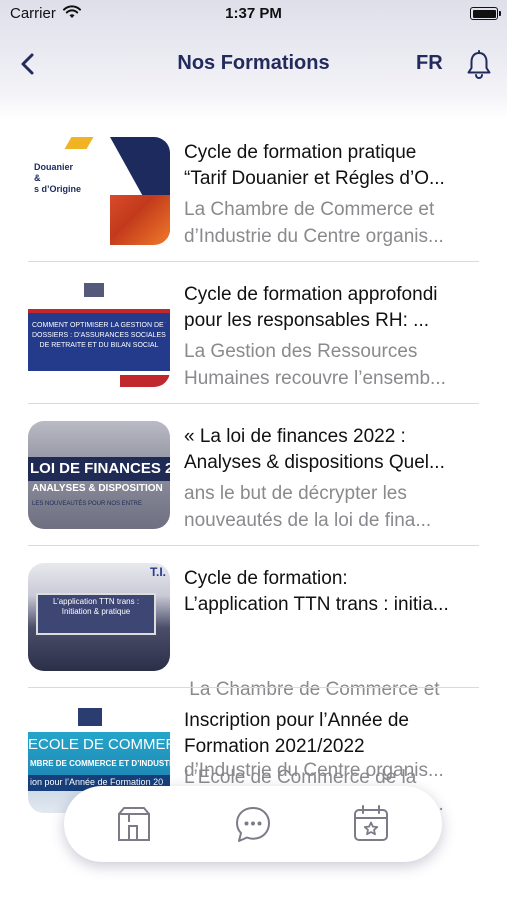 Image resolution: width=507 pixels, height=900 pixels. I want to click on bell-icon, so click(479, 64).